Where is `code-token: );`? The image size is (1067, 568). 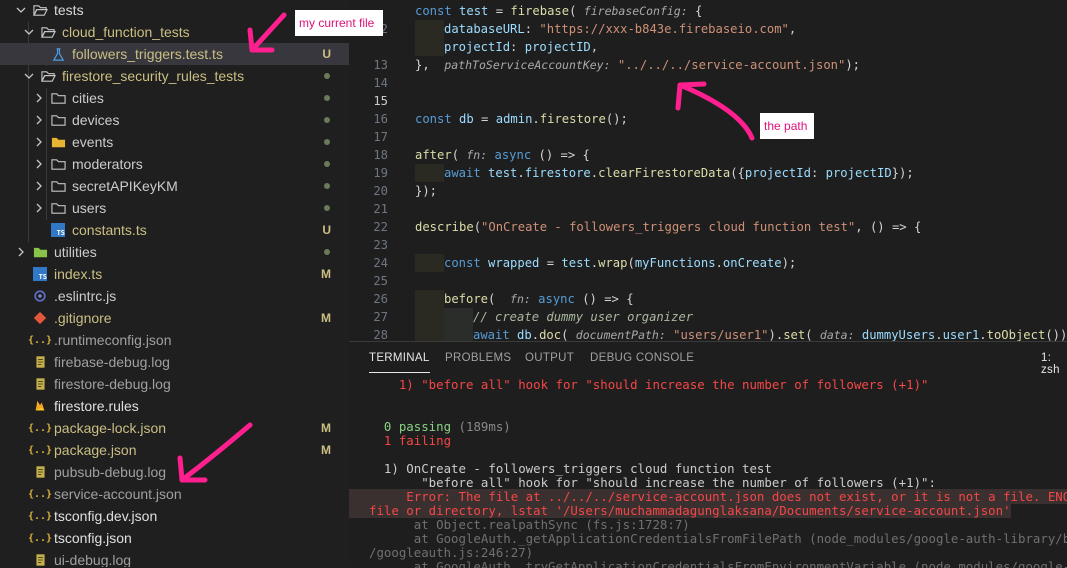
code-token: ); is located at coordinates (853, 65).